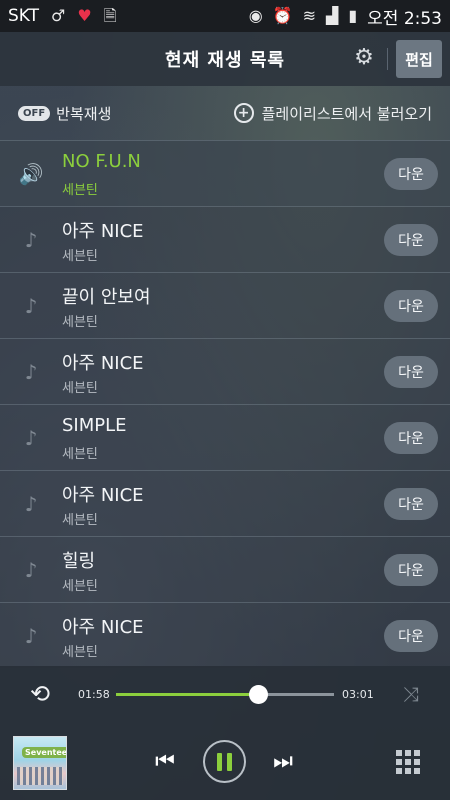 Image resolution: width=450 pixels, height=800 pixels. Describe the element at coordinates (110, 15) in the screenshot. I see `file-edit-icon: 🗎` at that location.